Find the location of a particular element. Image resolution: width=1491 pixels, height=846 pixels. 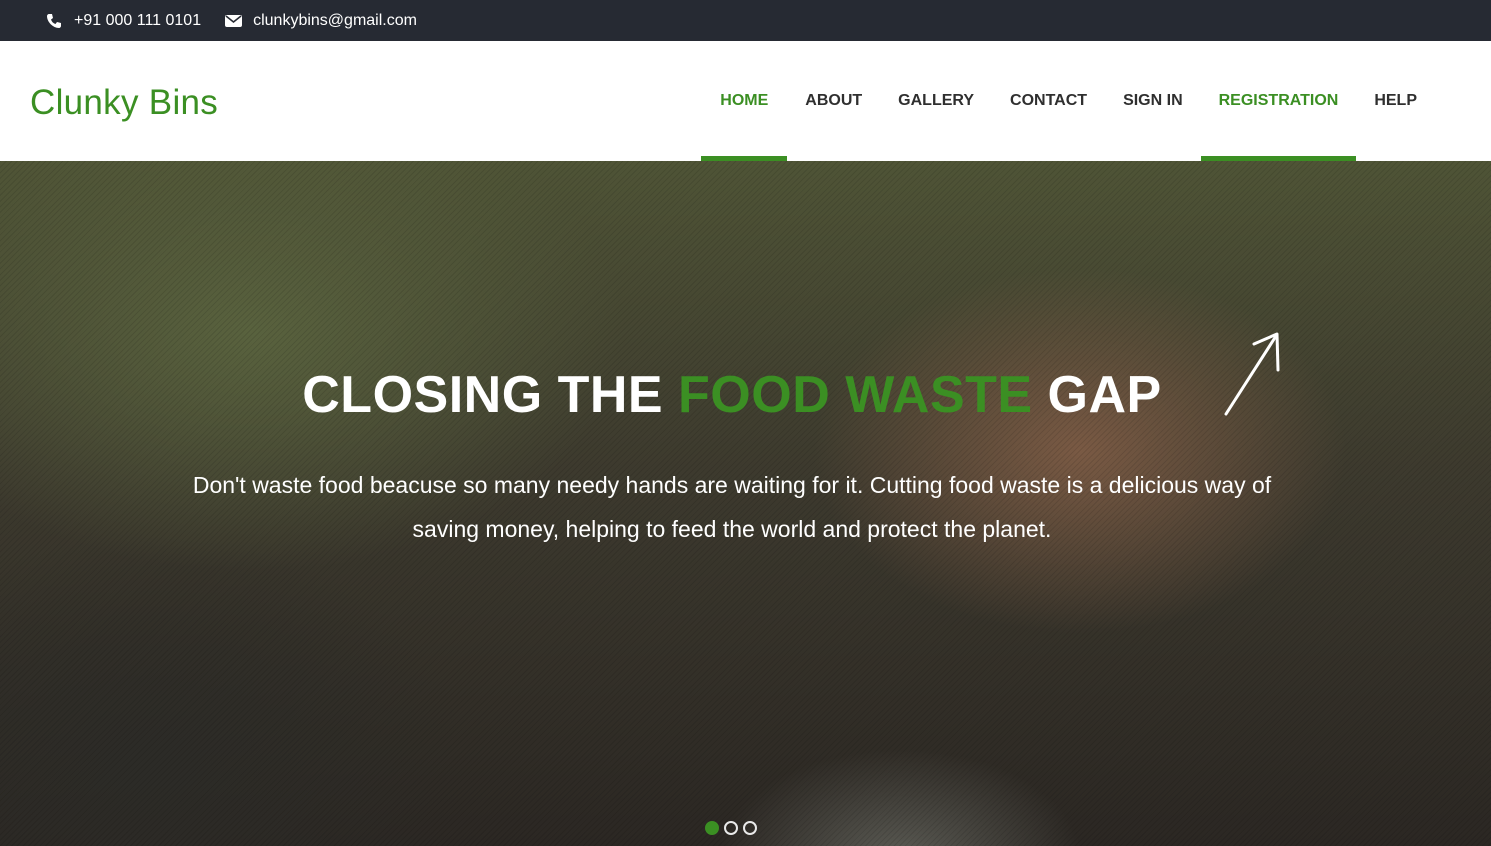

nav-home: HOME is located at coordinates (744, 101).